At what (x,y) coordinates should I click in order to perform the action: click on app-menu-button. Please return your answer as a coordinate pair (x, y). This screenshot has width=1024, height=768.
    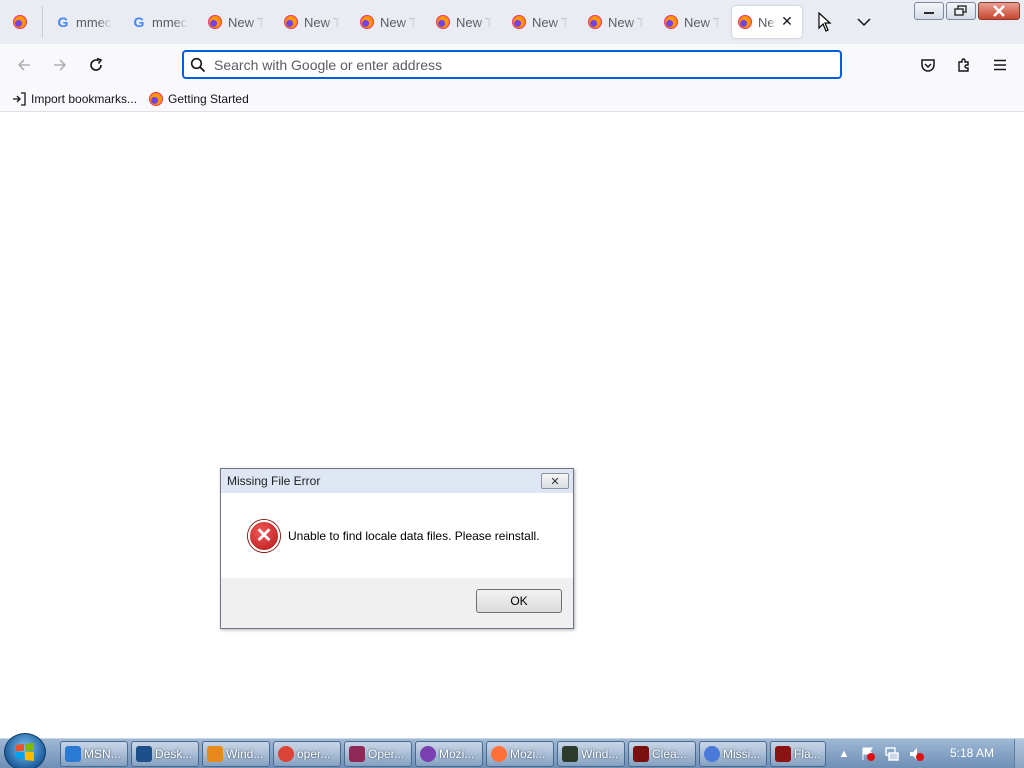
    Looking at the image, I should click on (1000, 65).